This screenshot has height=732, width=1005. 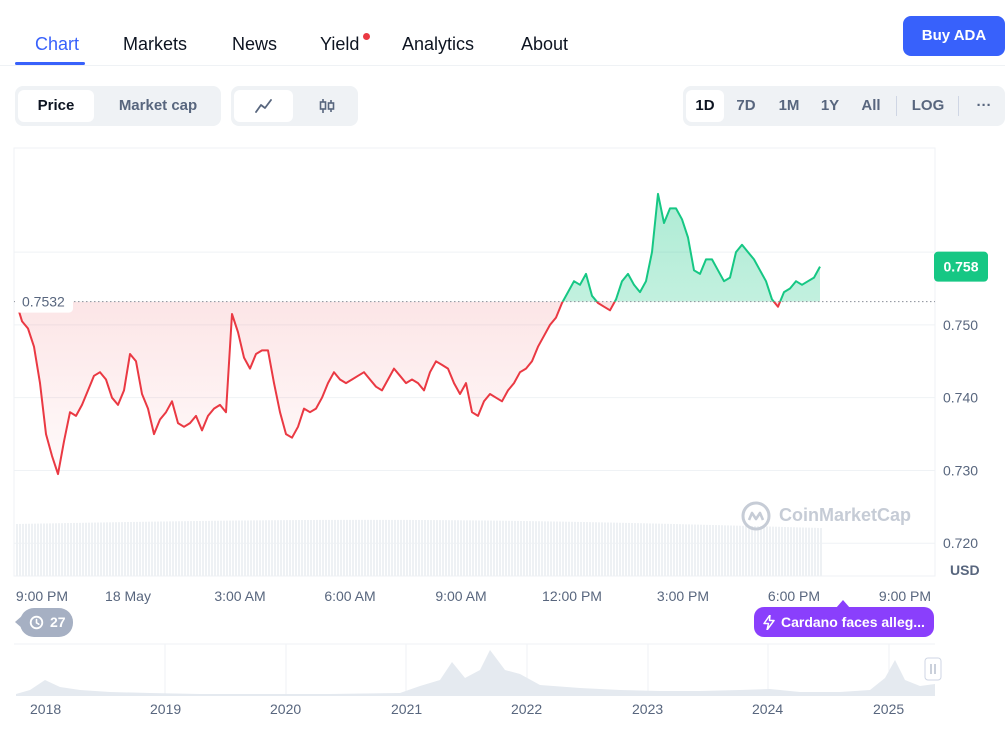 I want to click on year-label: 2018, so click(x=46, y=709).